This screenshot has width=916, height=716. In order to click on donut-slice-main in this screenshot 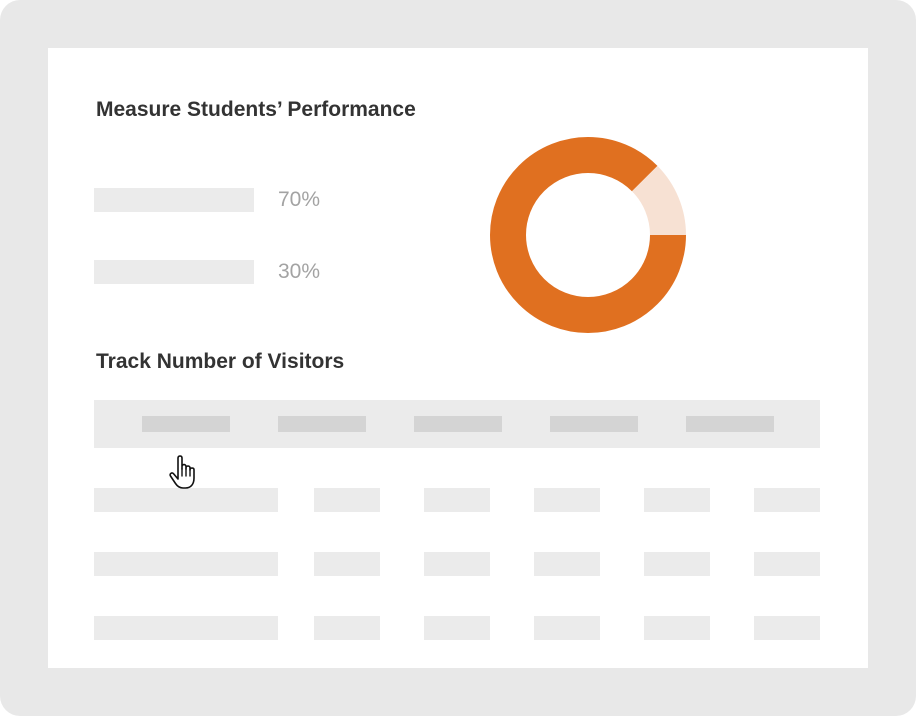, I will do `click(588, 235)`.